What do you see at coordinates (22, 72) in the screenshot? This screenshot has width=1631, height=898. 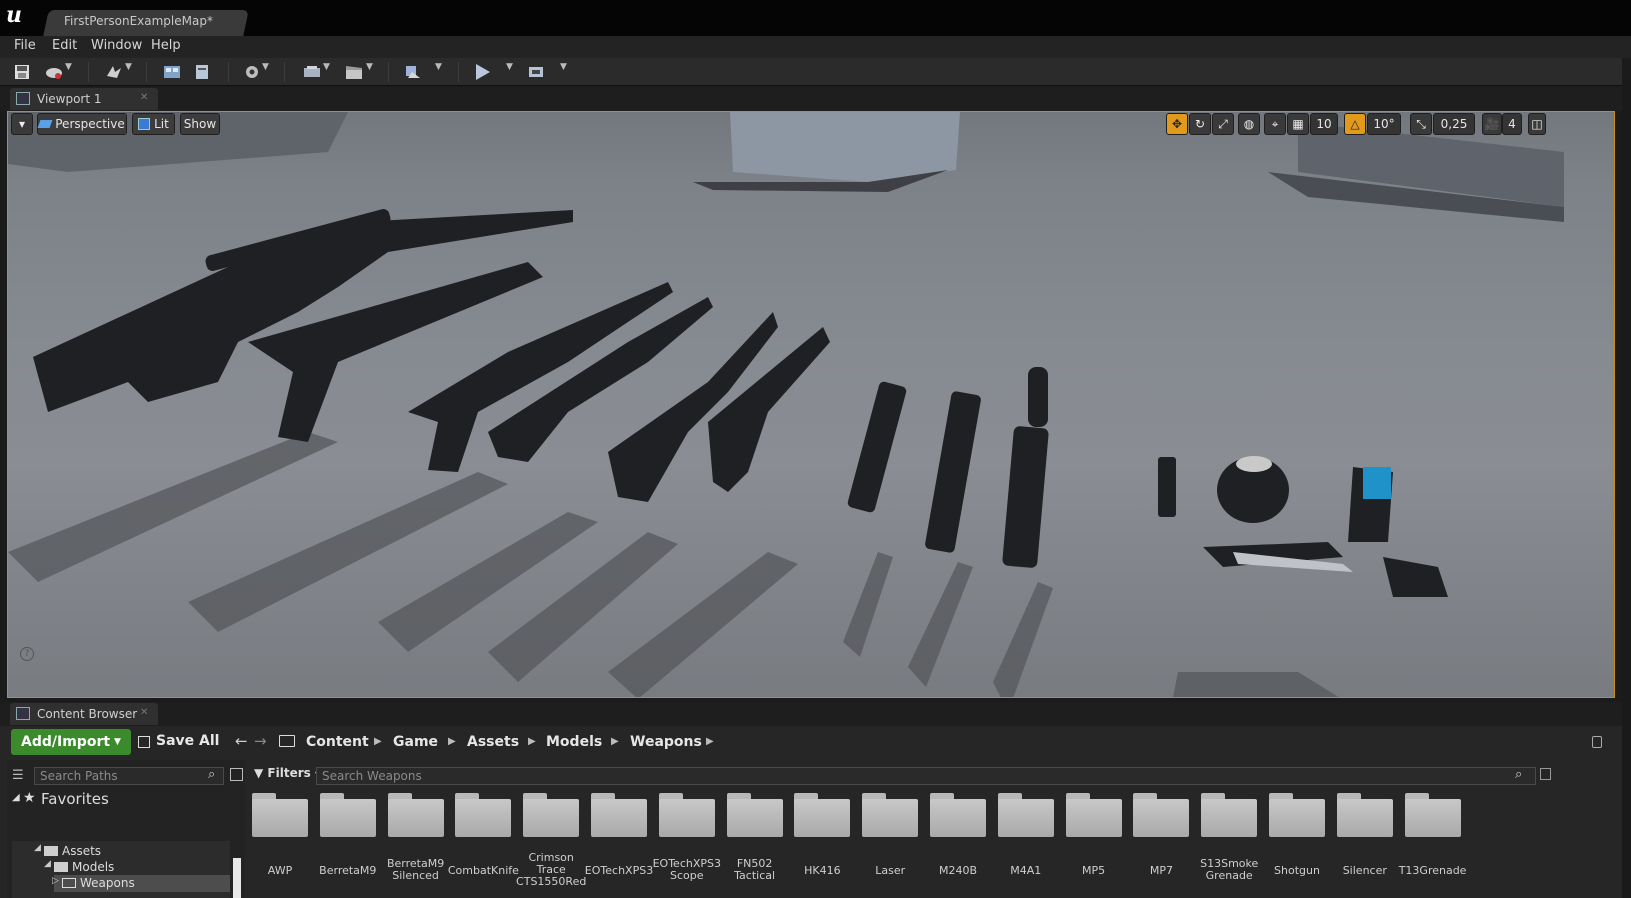 I see `save-icon` at bounding box center [22, 72].